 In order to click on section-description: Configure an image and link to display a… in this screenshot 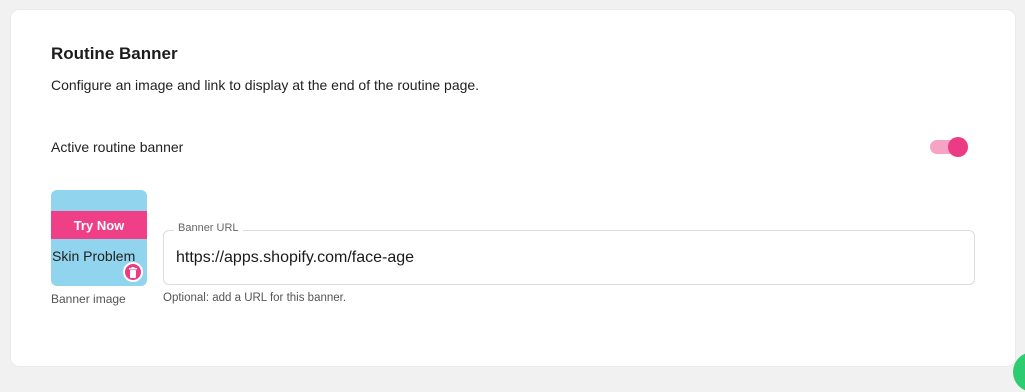, I will do `click(265, 85)`.